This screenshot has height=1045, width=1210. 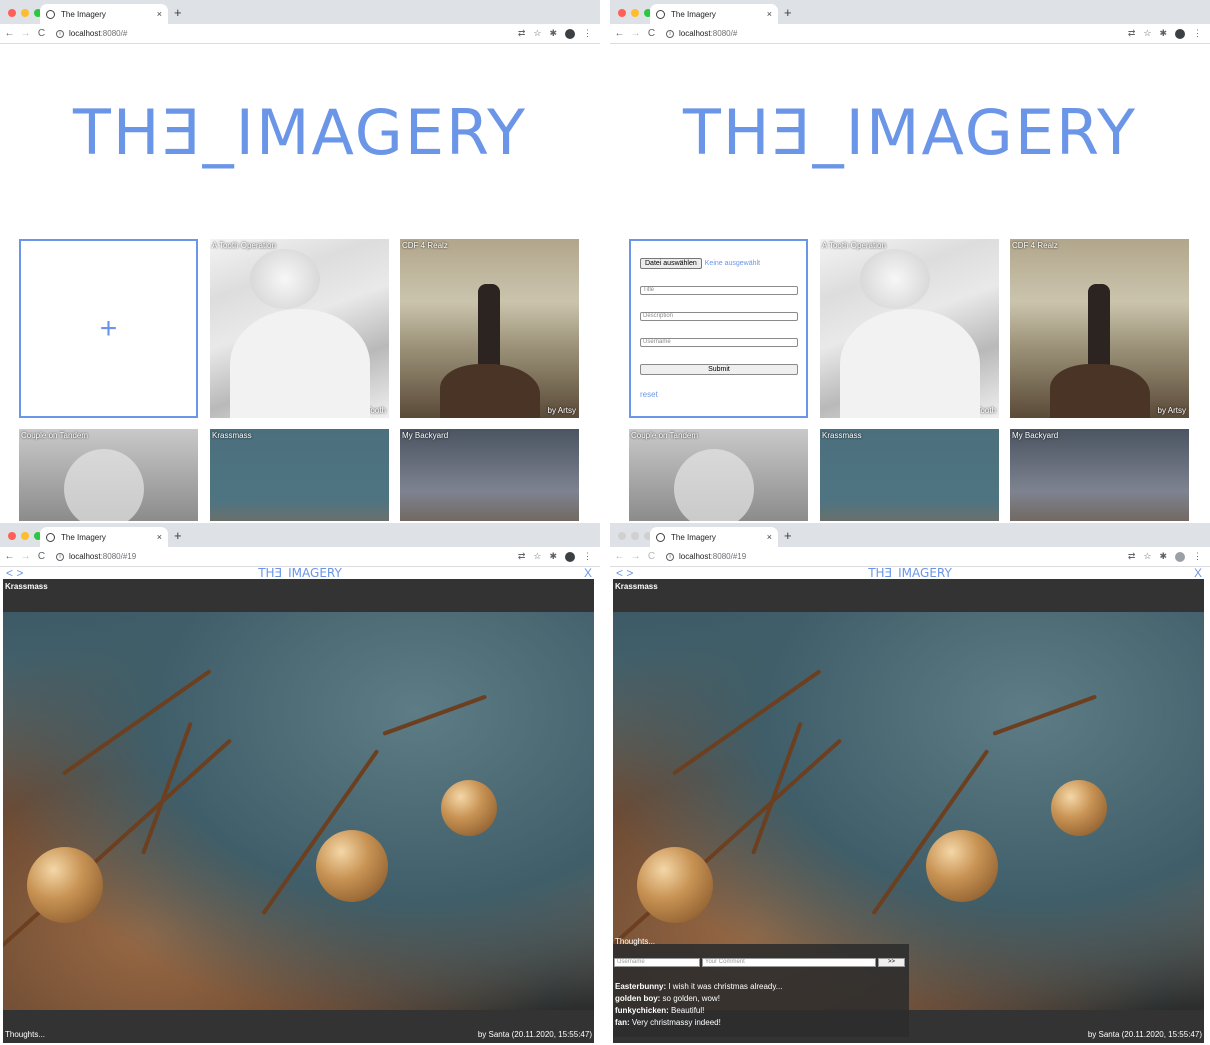 I want to click on choose-file-button: Datei auswählen, so click(x=671, y=263).